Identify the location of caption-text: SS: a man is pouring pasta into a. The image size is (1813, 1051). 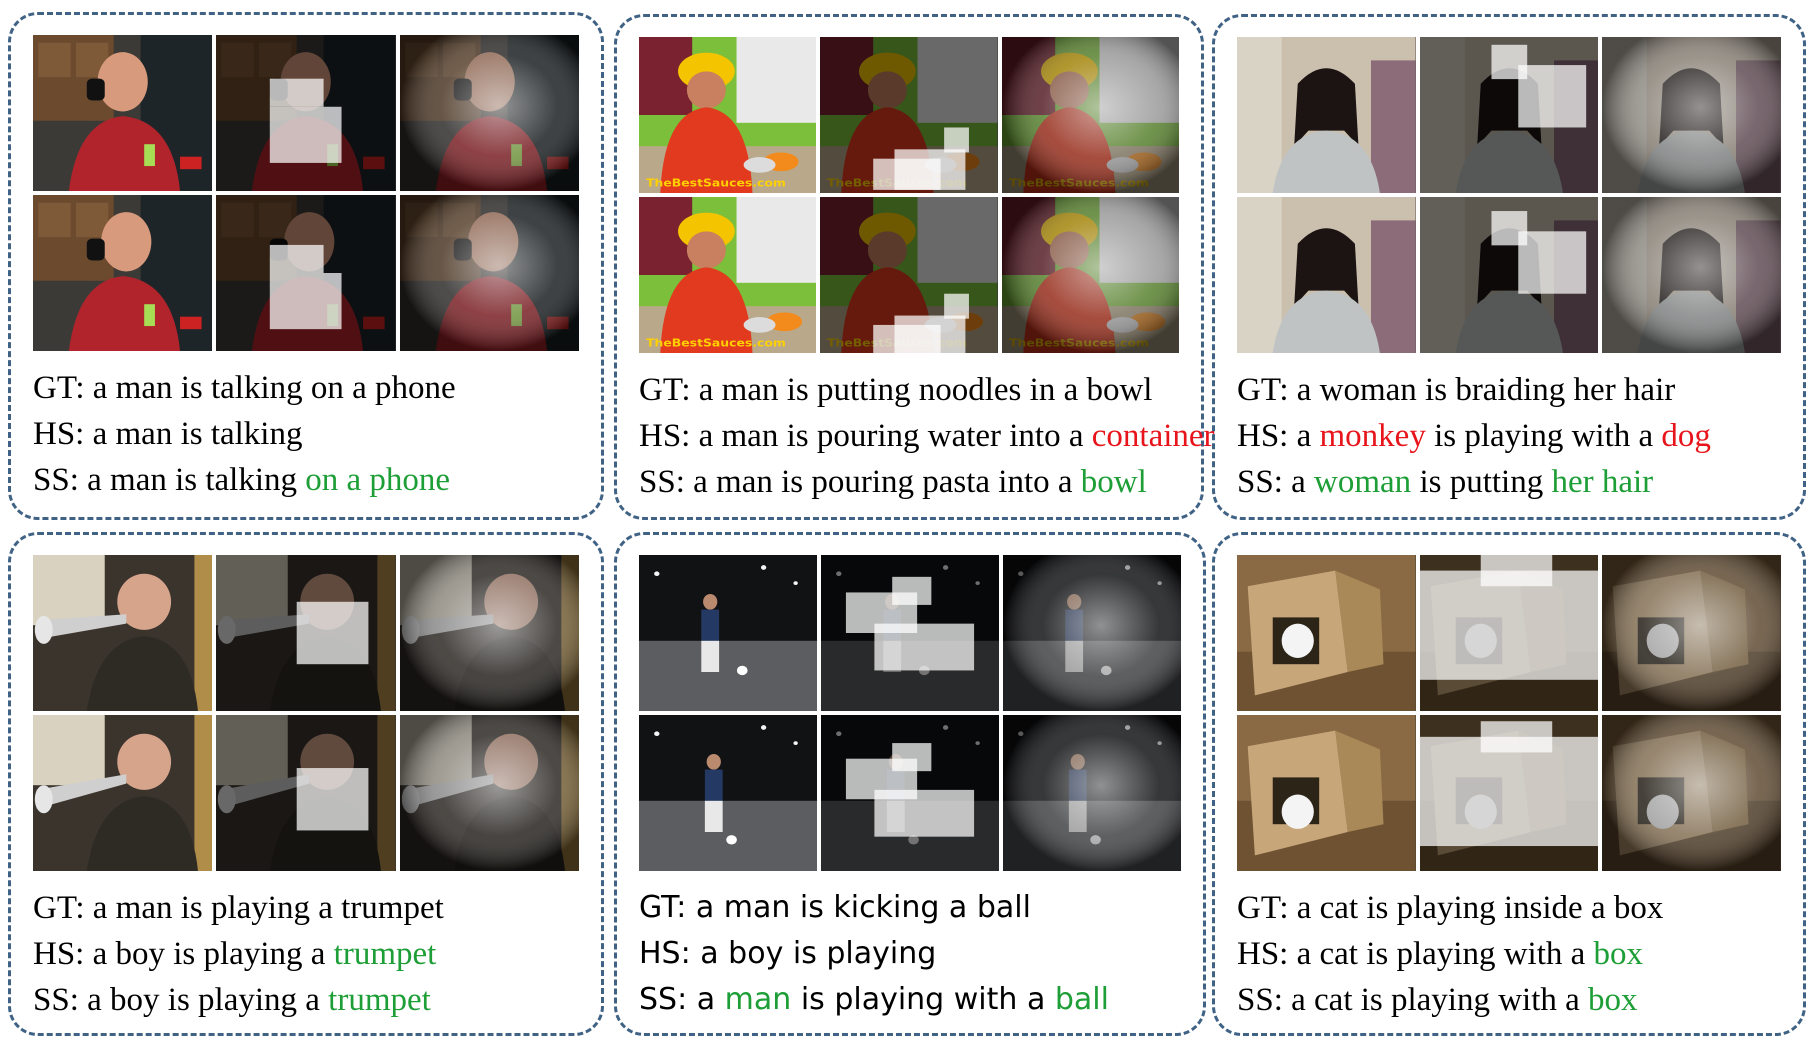
(860, 482).